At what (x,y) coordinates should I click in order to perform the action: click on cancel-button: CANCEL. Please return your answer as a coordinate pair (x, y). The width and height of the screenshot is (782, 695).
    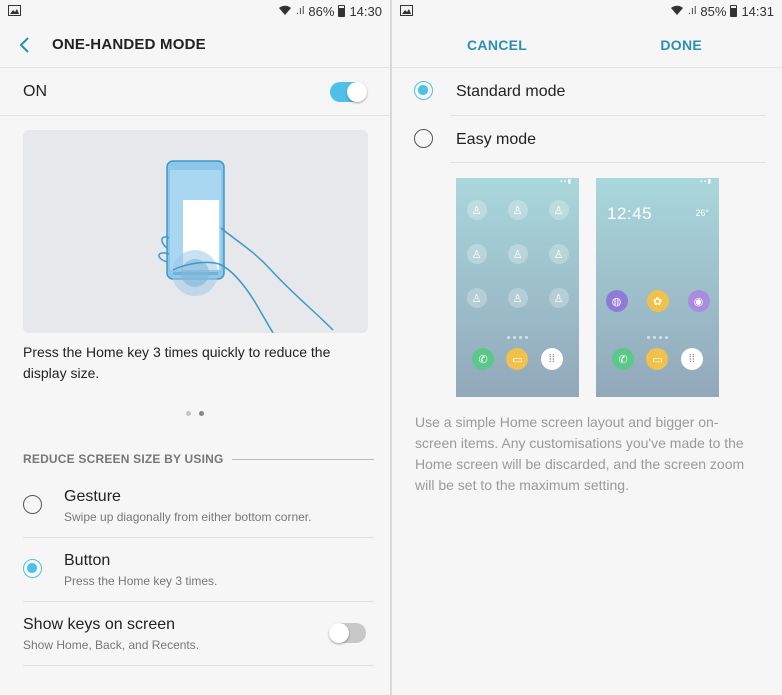
    Looking at the image, I should click on (497, 45).